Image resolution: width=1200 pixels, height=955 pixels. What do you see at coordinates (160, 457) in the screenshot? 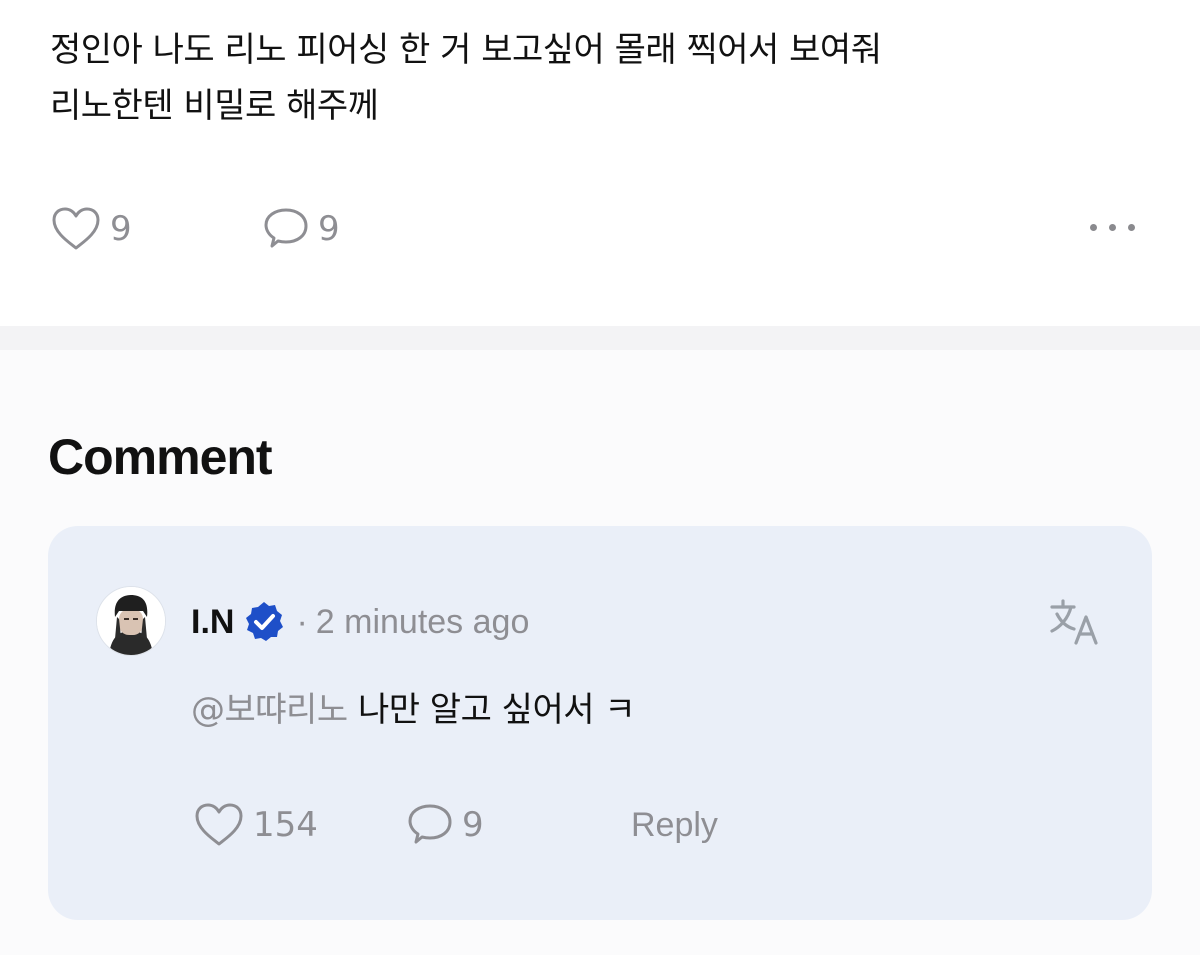
I see `comments-section-title: Comment` at bounding box center [160, 457].